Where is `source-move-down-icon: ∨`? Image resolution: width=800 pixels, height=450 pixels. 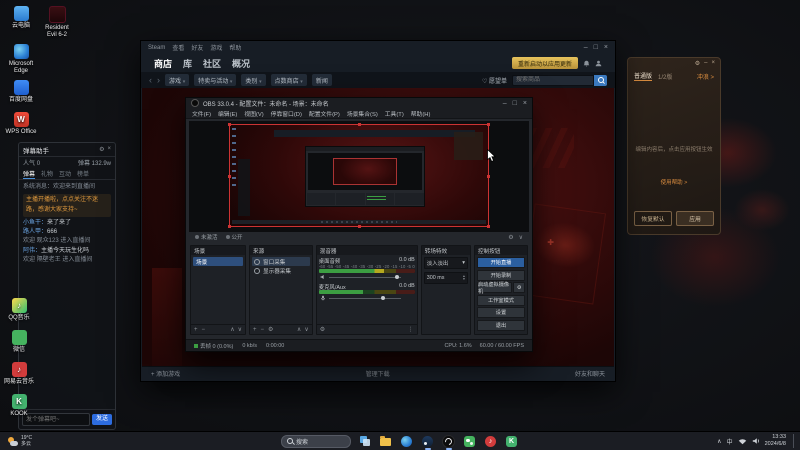
source-move-down-icon: ∨ is located at coordinates (306, 329).